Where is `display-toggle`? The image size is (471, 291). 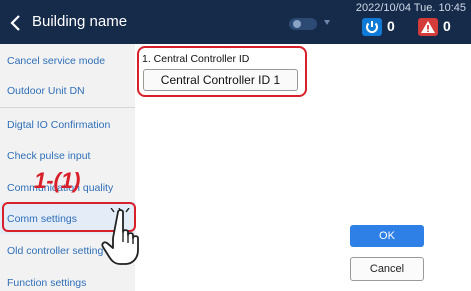 display-toggle is located at coordinates (303, 24).